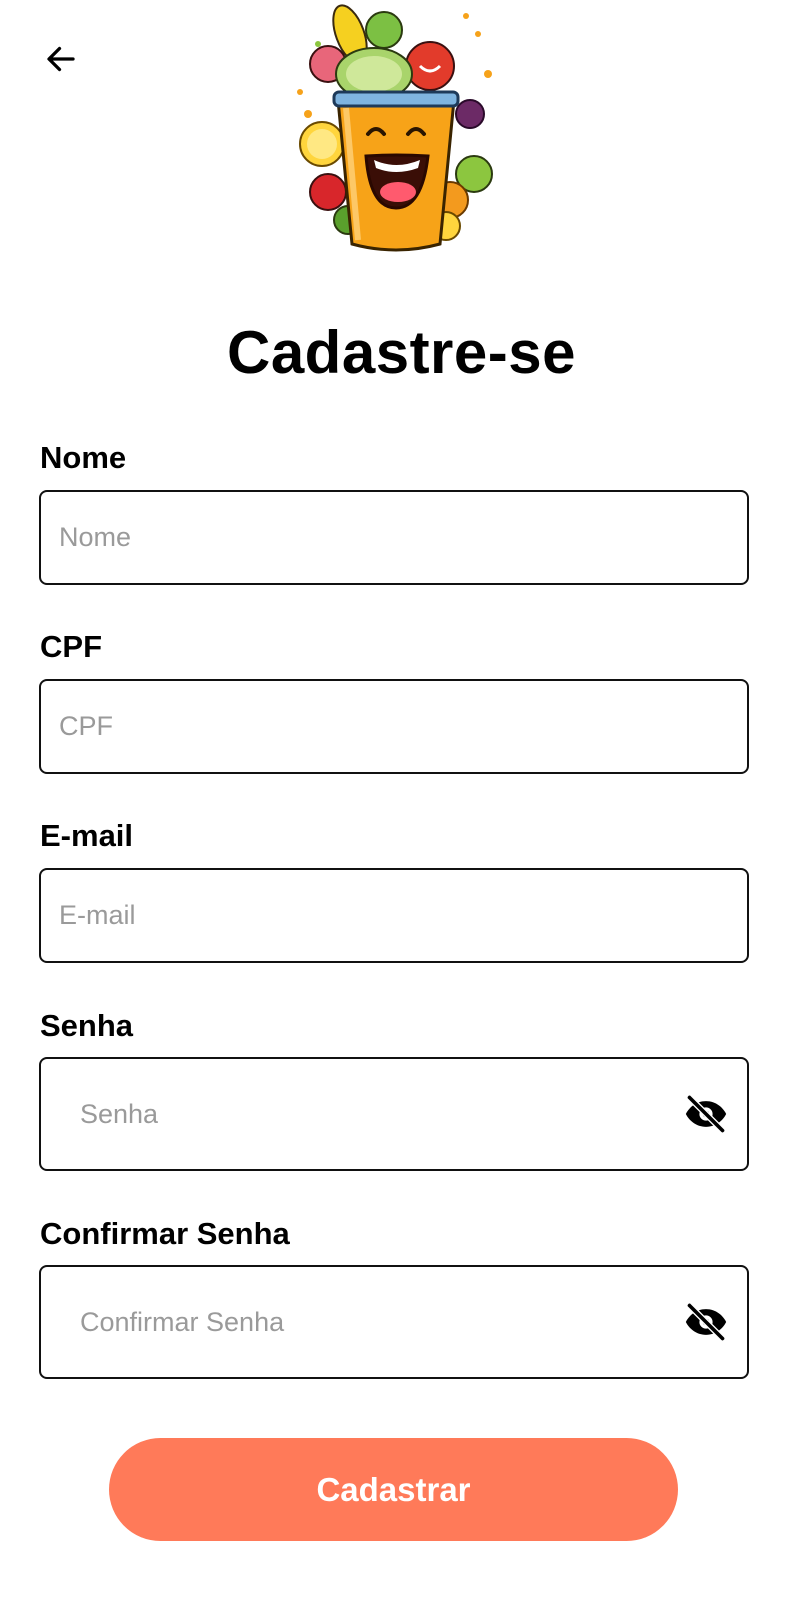 This screenshot has width=803, height=1600. Describe the element at coordinates (393, 1489) in the screenshot. I see `cadastrar-button: Cadastrar` at that location.